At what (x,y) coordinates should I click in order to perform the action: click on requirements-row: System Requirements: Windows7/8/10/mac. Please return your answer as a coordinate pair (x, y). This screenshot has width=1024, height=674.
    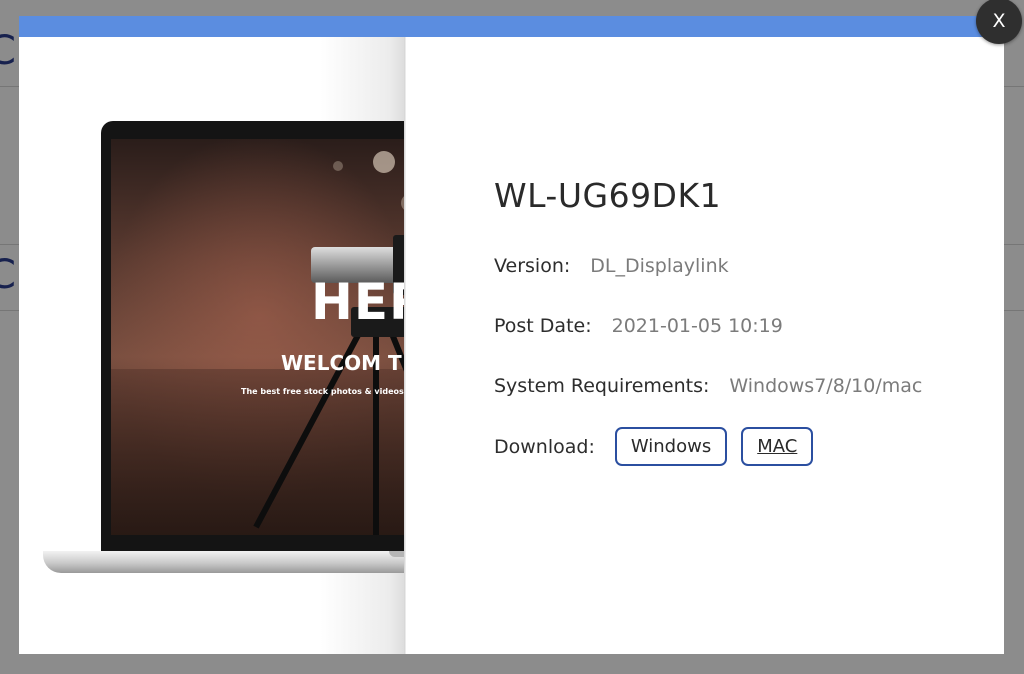
    Looking at the image, I should click on (744, 386).